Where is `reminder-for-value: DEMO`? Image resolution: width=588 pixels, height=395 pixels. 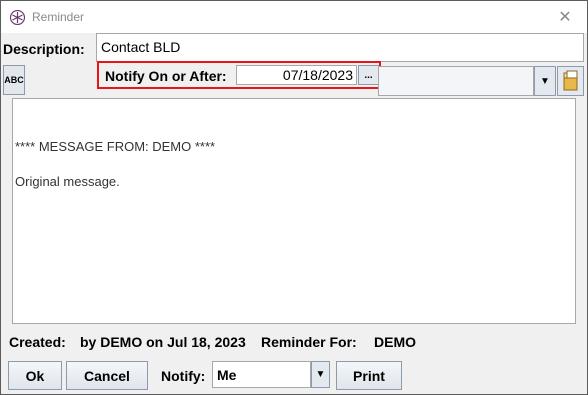
reminder-for-value: DEMO is located at coordinates (395, 342).